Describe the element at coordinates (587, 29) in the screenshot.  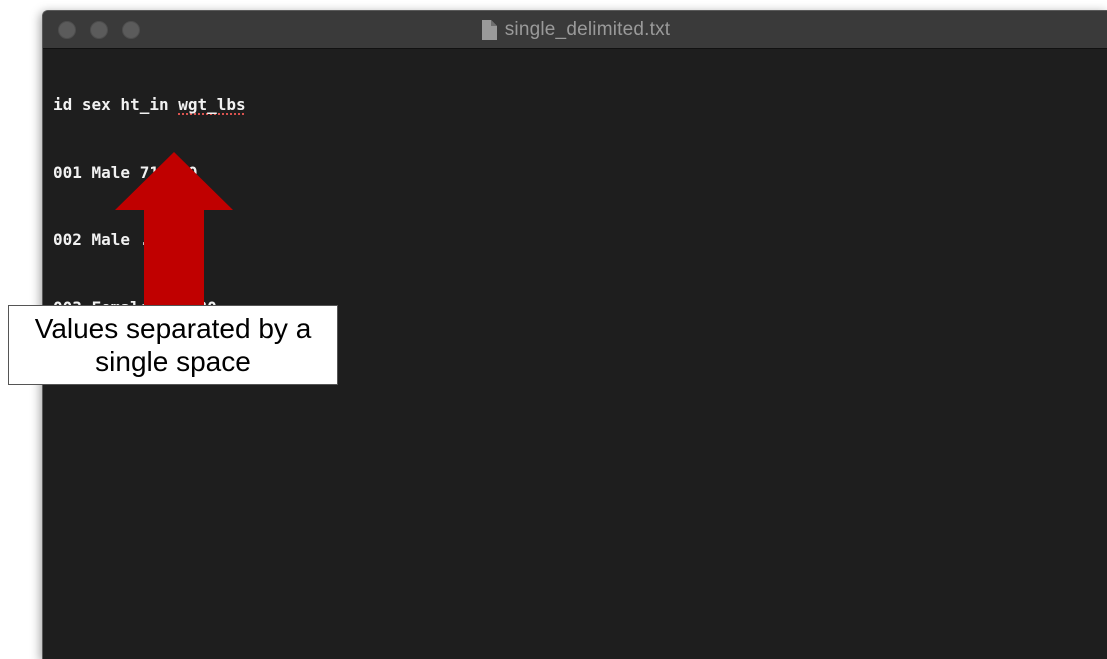
I see `window-title: single_delimited.txt` at that location.